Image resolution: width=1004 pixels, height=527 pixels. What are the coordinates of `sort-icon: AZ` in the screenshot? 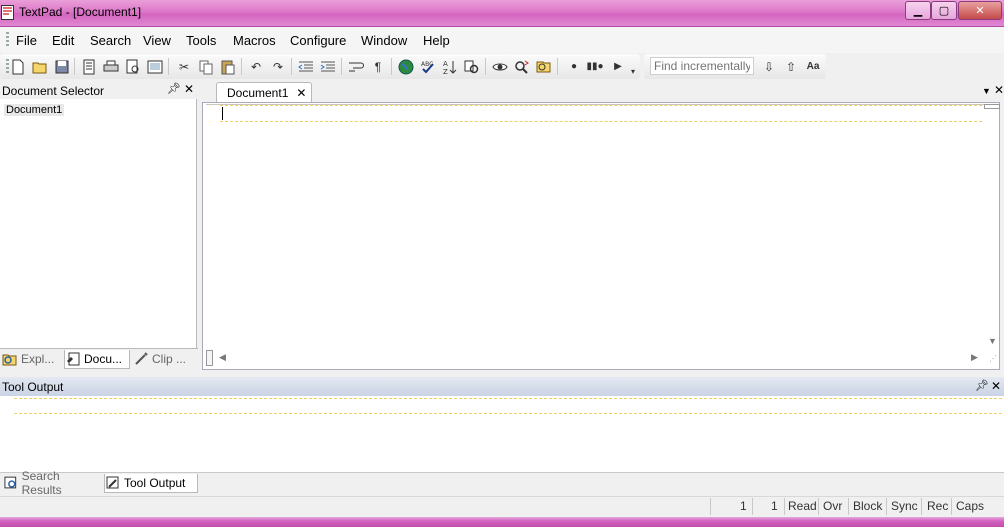 It's located at (450, 66).